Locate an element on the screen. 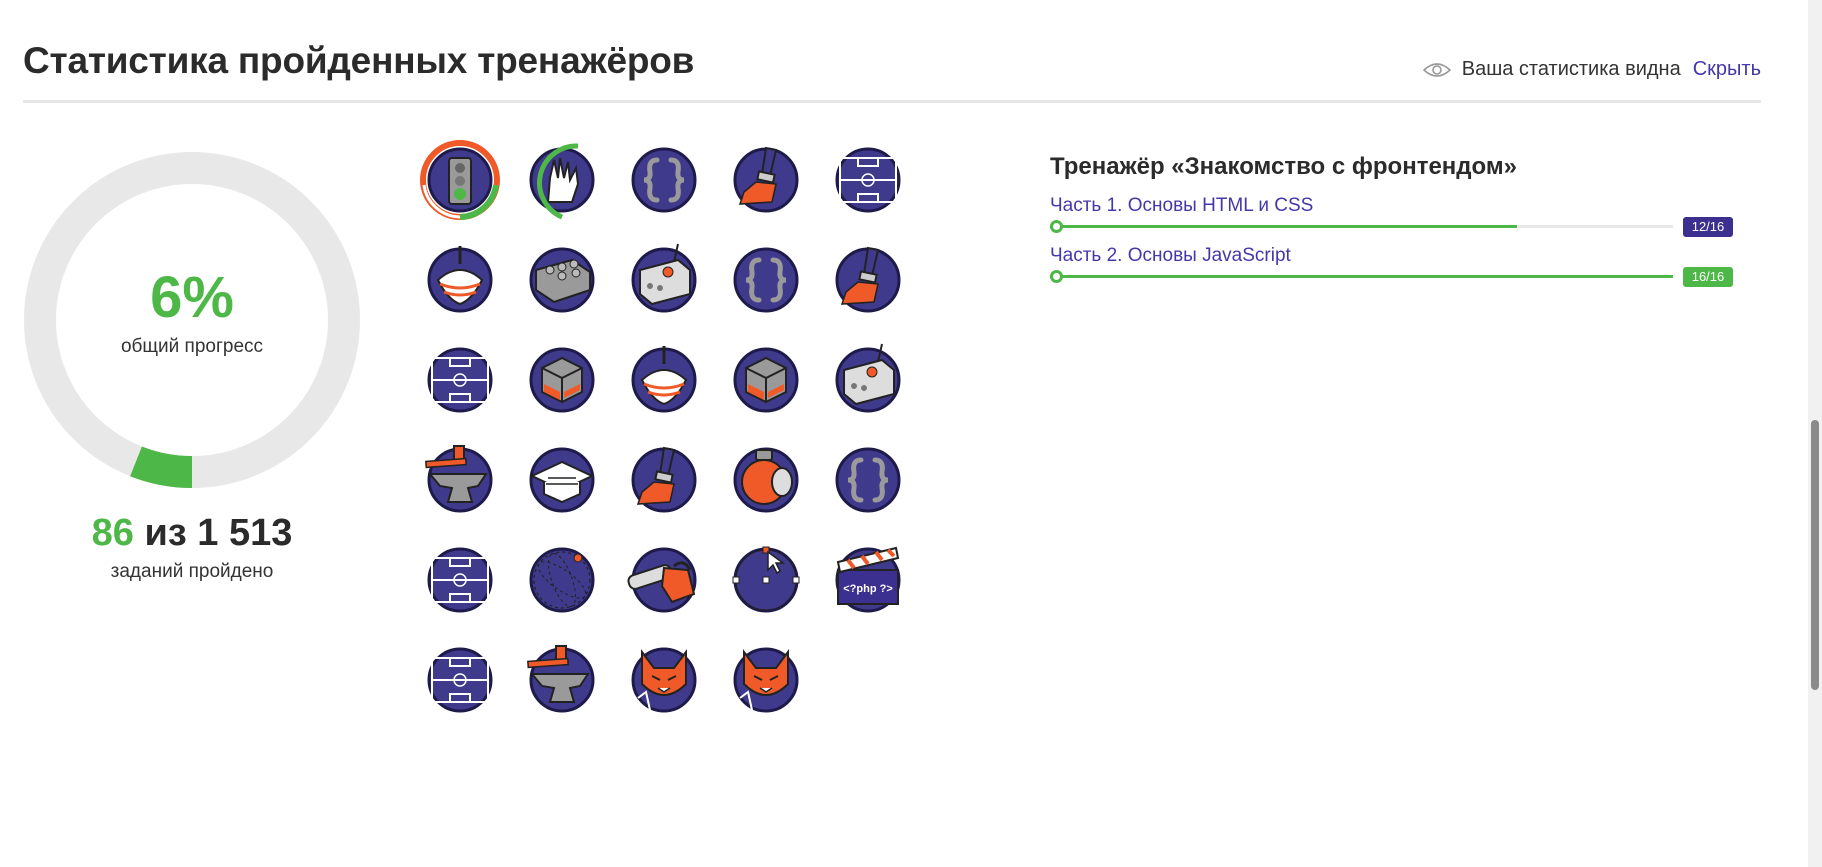 The image size is (1822, 867). badge-graduation-cap is located at coordinates (562, 480).